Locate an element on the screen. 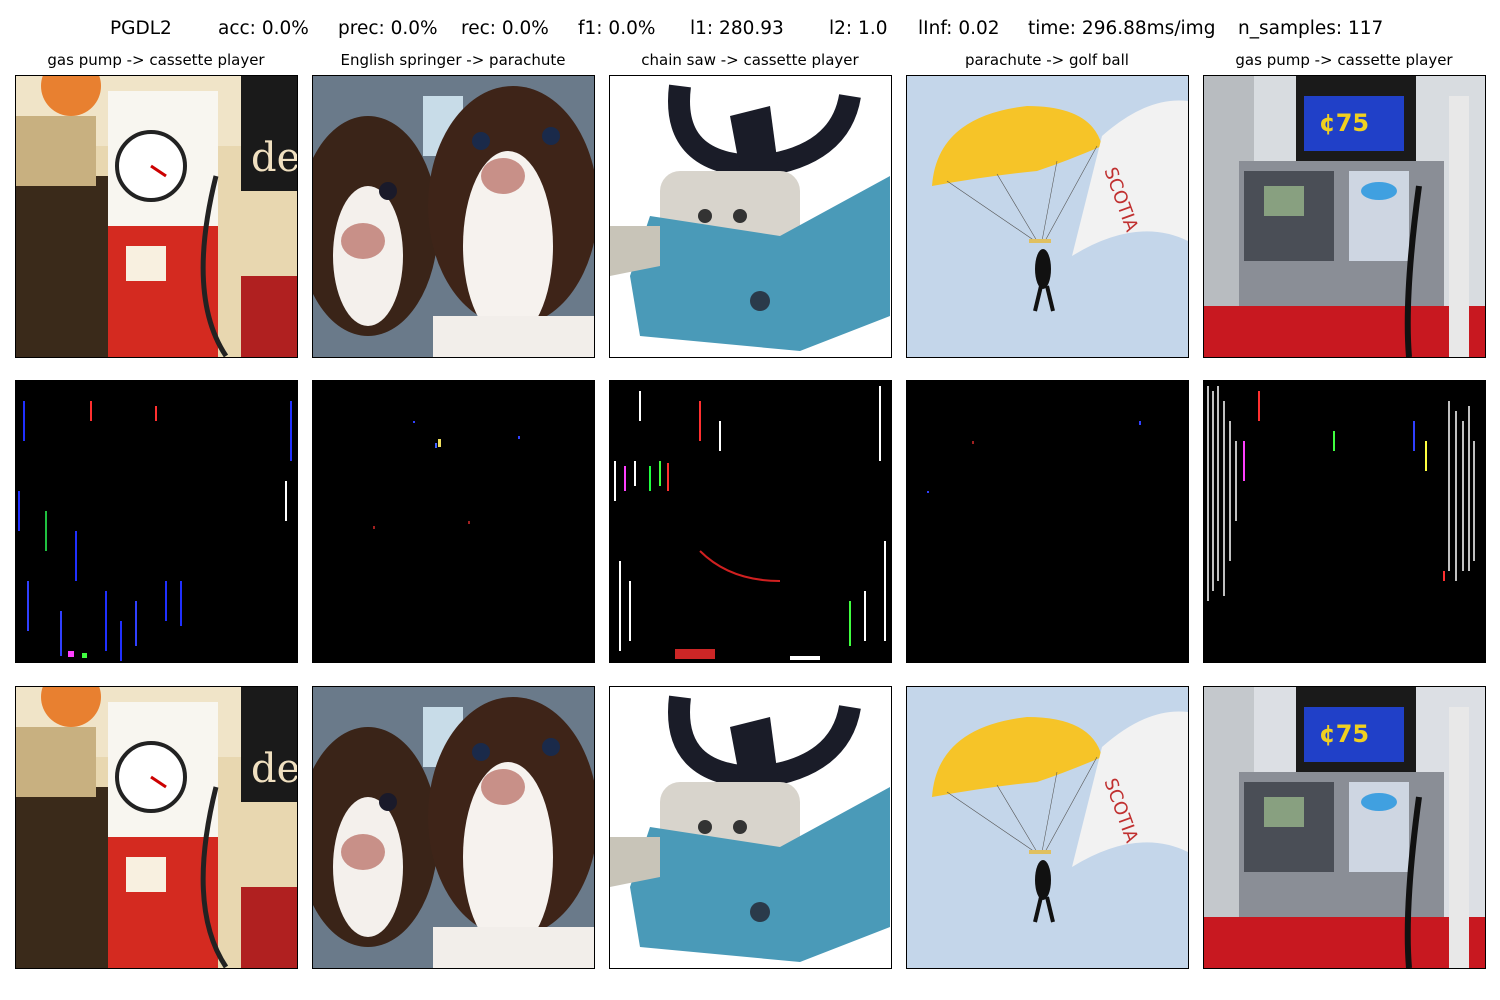  metric-l1: l1: 280.93 is located at coordinates (737, 28).